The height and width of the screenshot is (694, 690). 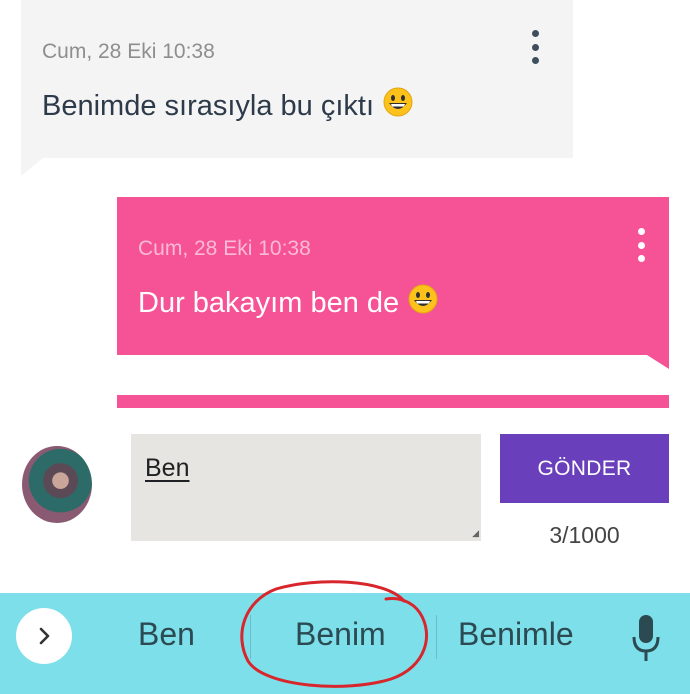 What do you see at coordinates (269, 303) in the screenshot?
I see `message-text: Dur bakayım ben de` at bounding box center [269, 303].